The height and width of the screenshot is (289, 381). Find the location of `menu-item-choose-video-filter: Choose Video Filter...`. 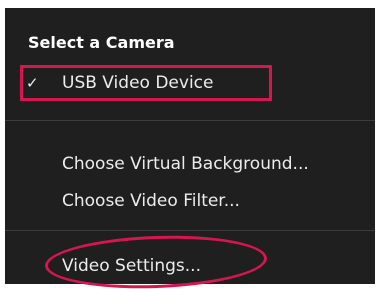

menu-item-choose-video-filter: Choose Video Filter... is located at coordinates (190, 201).